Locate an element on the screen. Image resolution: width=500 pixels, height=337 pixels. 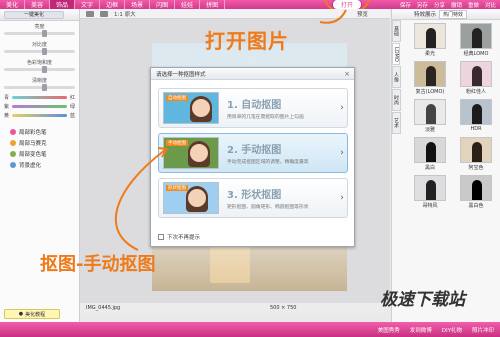
canvas-status: IMG_0445.jpg 500 × 750 is located at coordinates (235, 308).